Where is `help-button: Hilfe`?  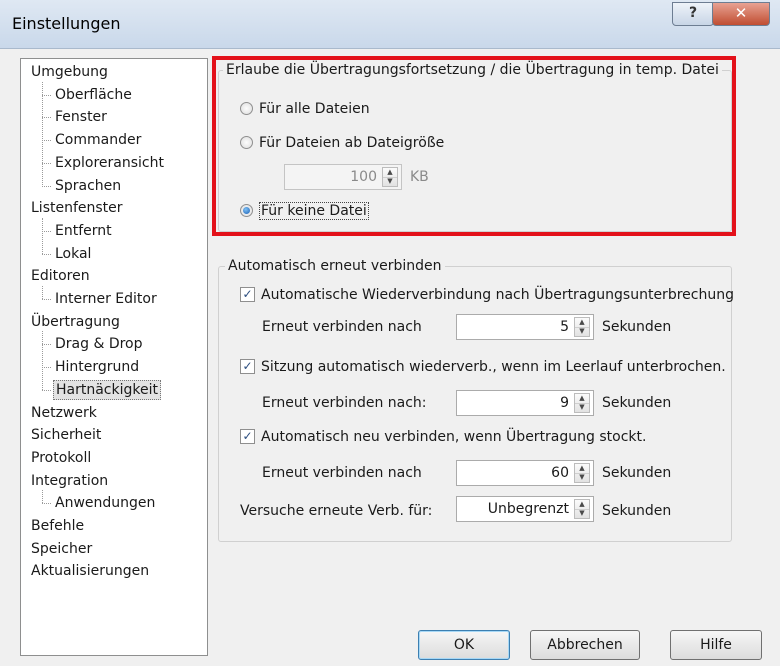
help-button: Hilfe is located at coordinates (716, 645).